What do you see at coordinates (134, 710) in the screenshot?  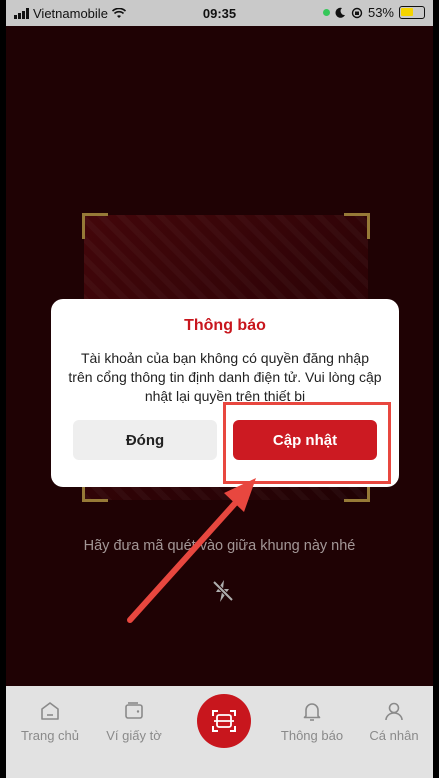 I see `wallet-icon` at bounding box center [134, 710].